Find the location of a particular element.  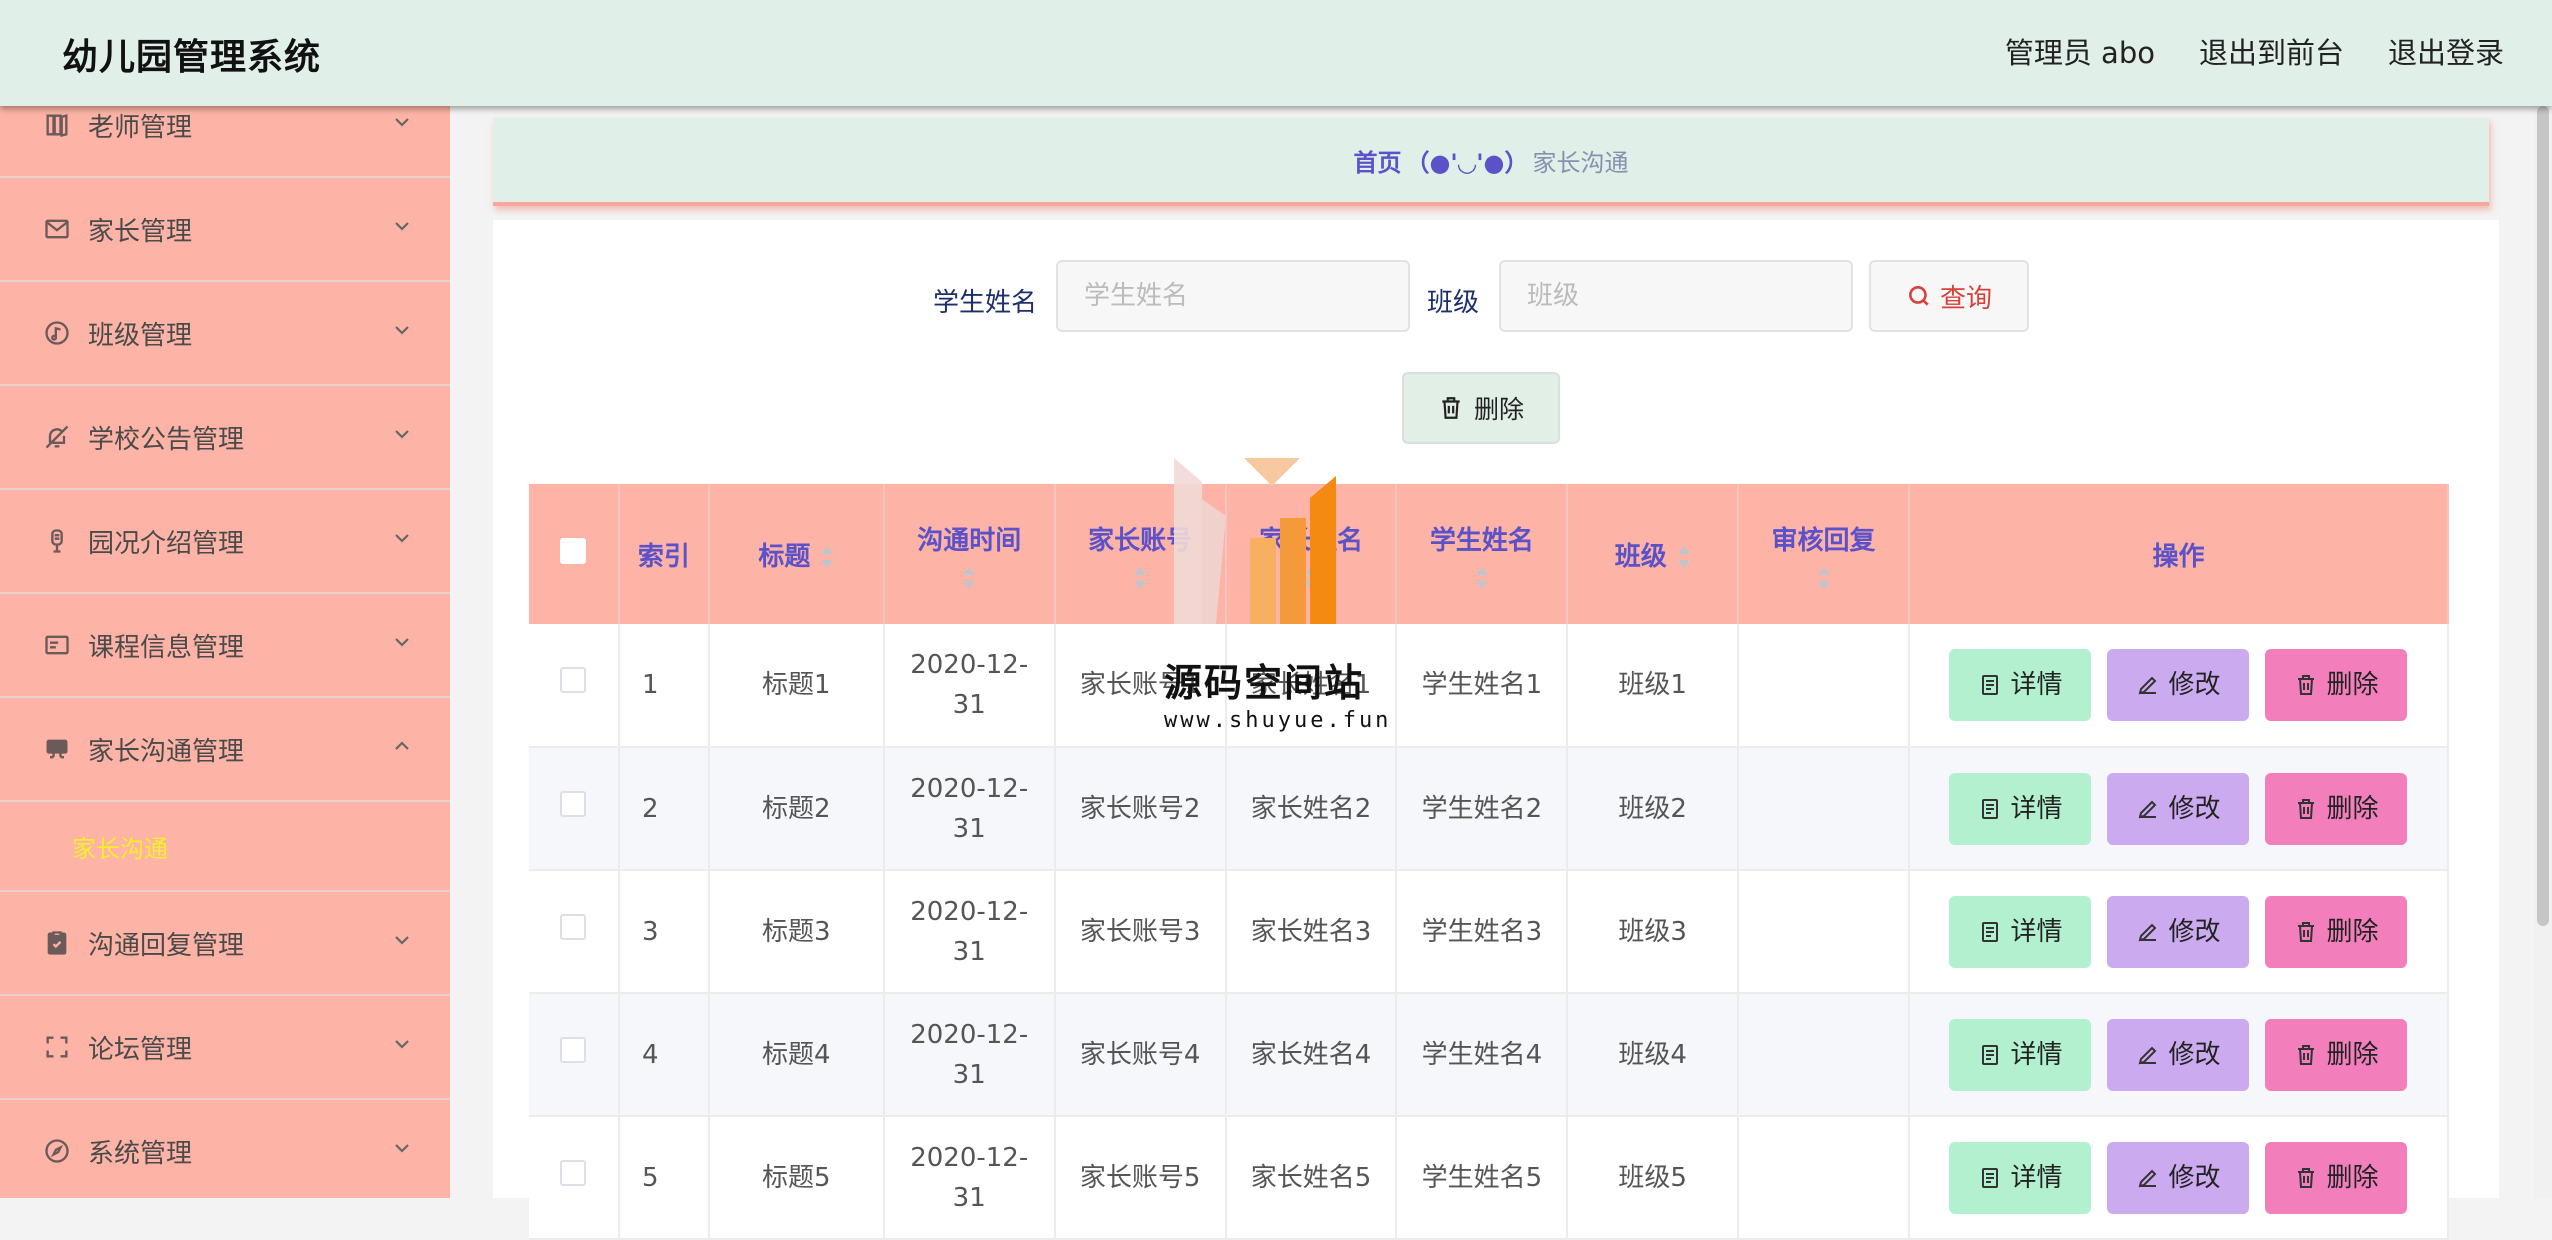

sidebar-item-class: 班级管理 is located at coordinates (225, 334).